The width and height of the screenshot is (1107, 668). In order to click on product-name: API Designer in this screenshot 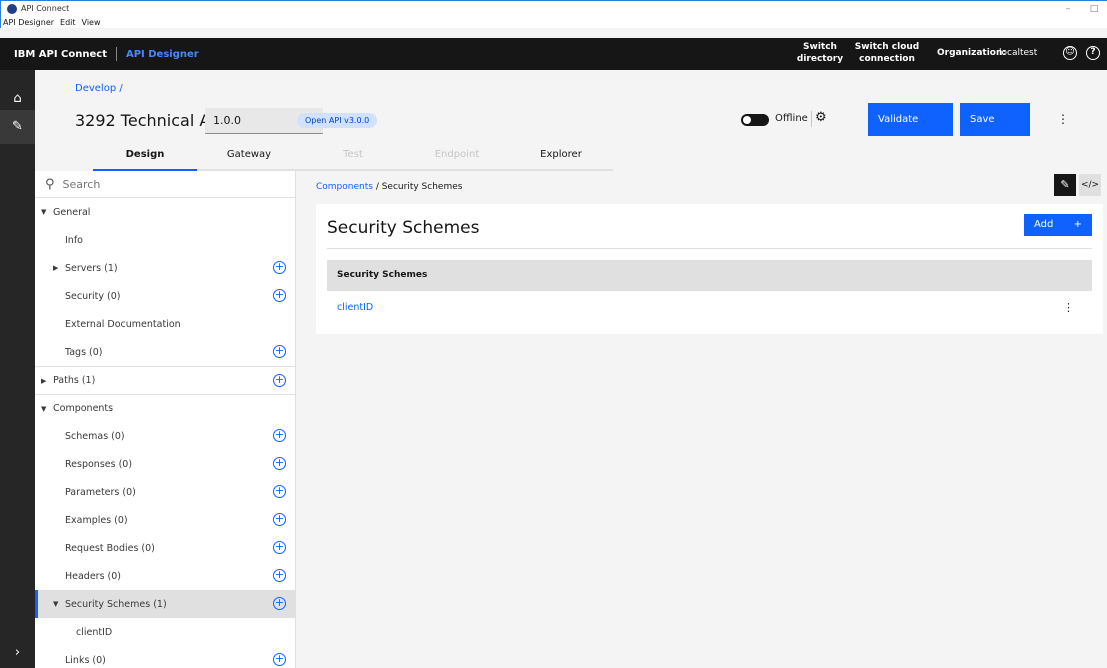, I will do `click(162, 54)`.